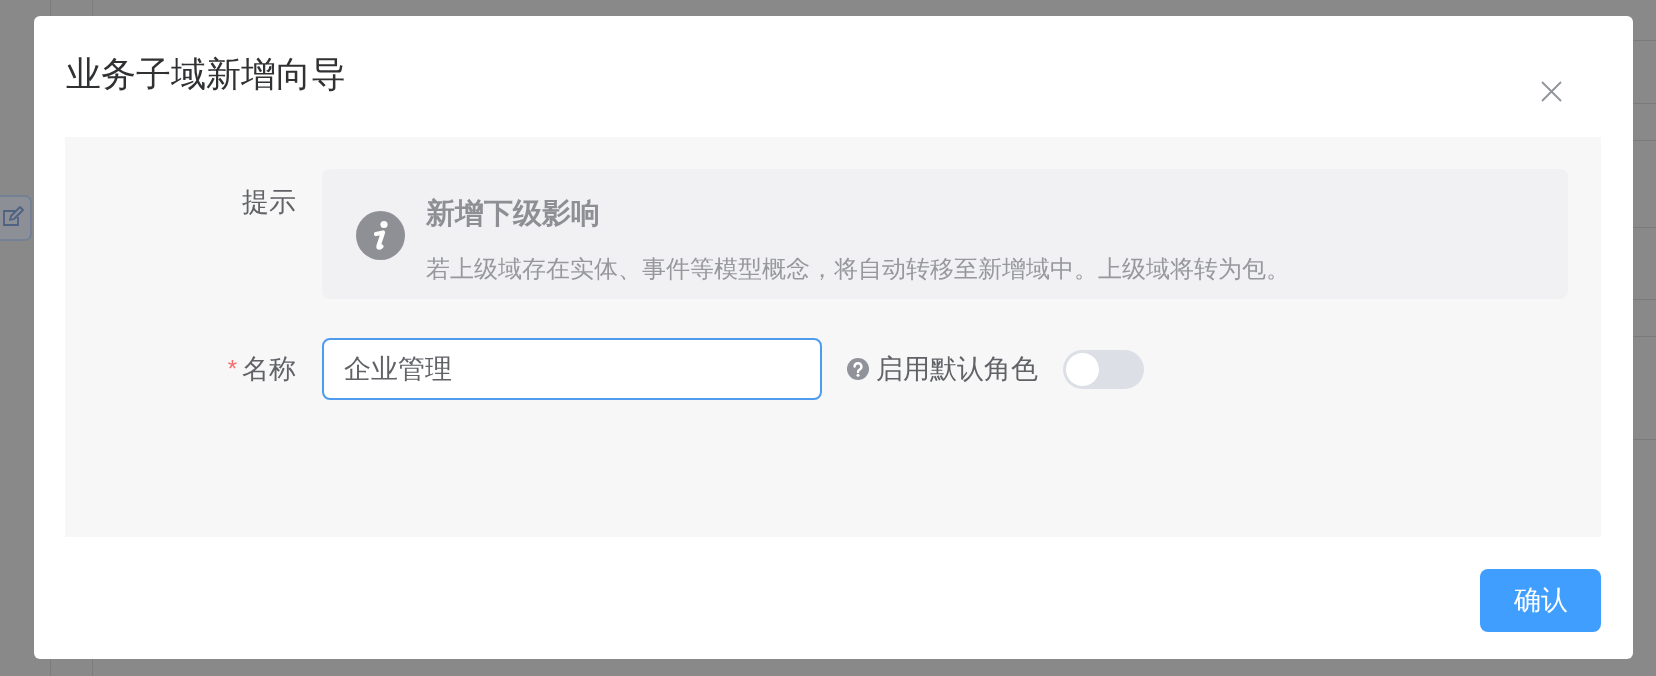  I want to click on edit-icon, so click(16, 218).